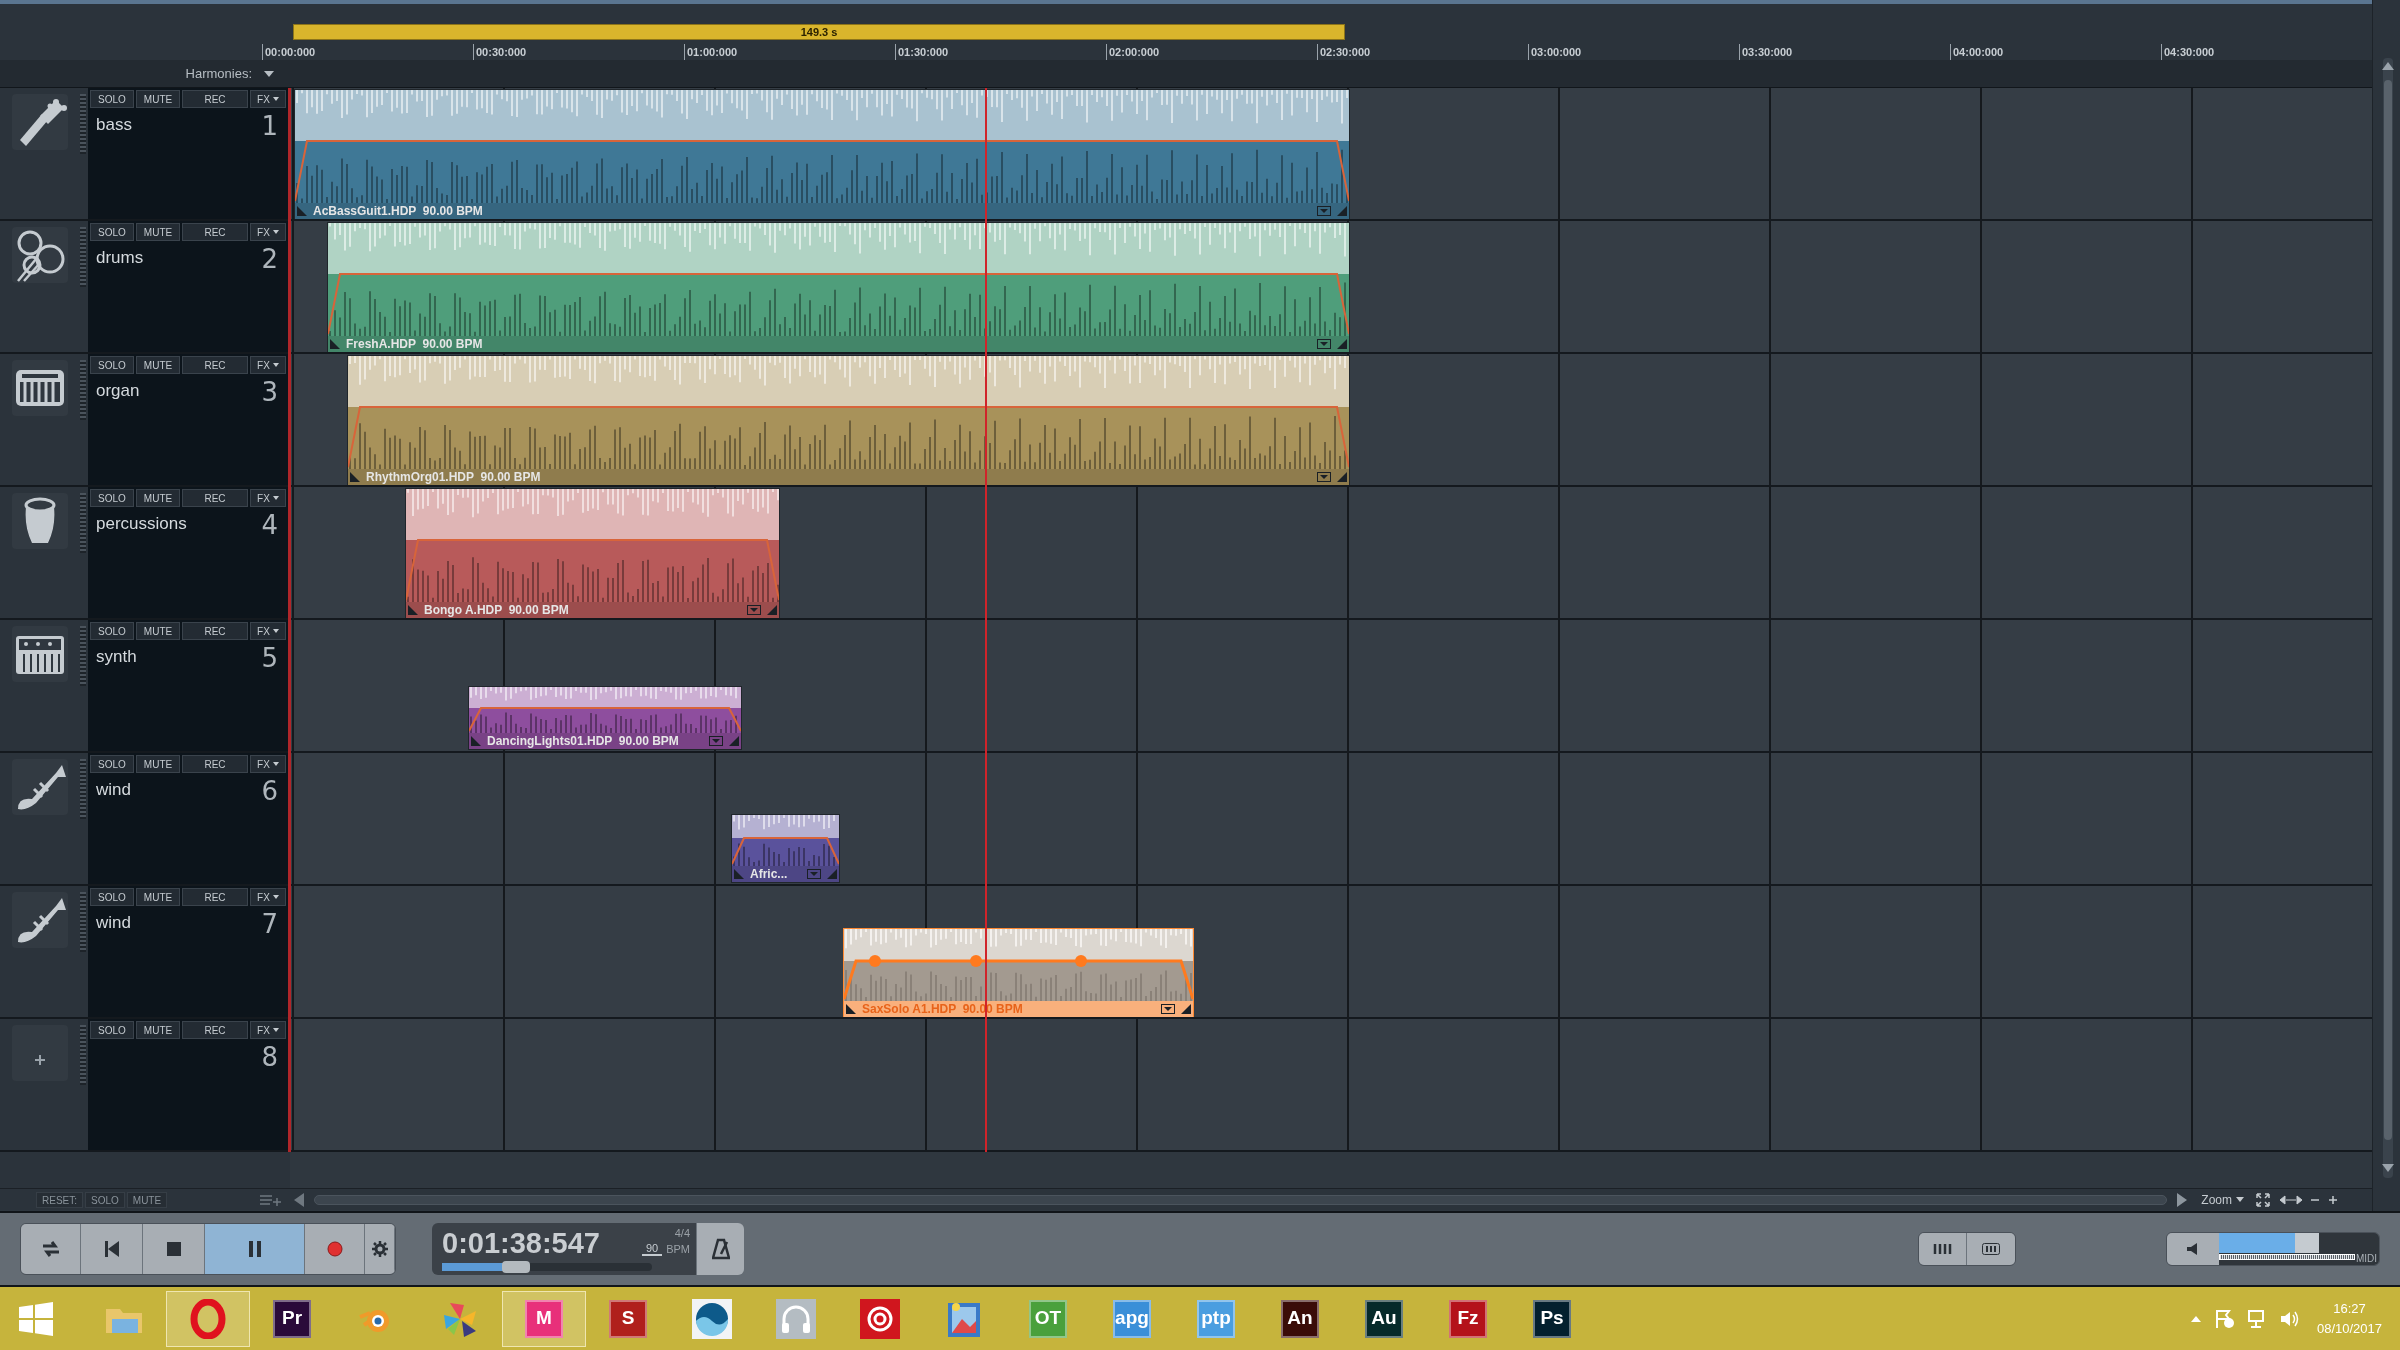 This screenshot has height=1350, width=2400. I want to click on network-icon, so click(2256, 1318).